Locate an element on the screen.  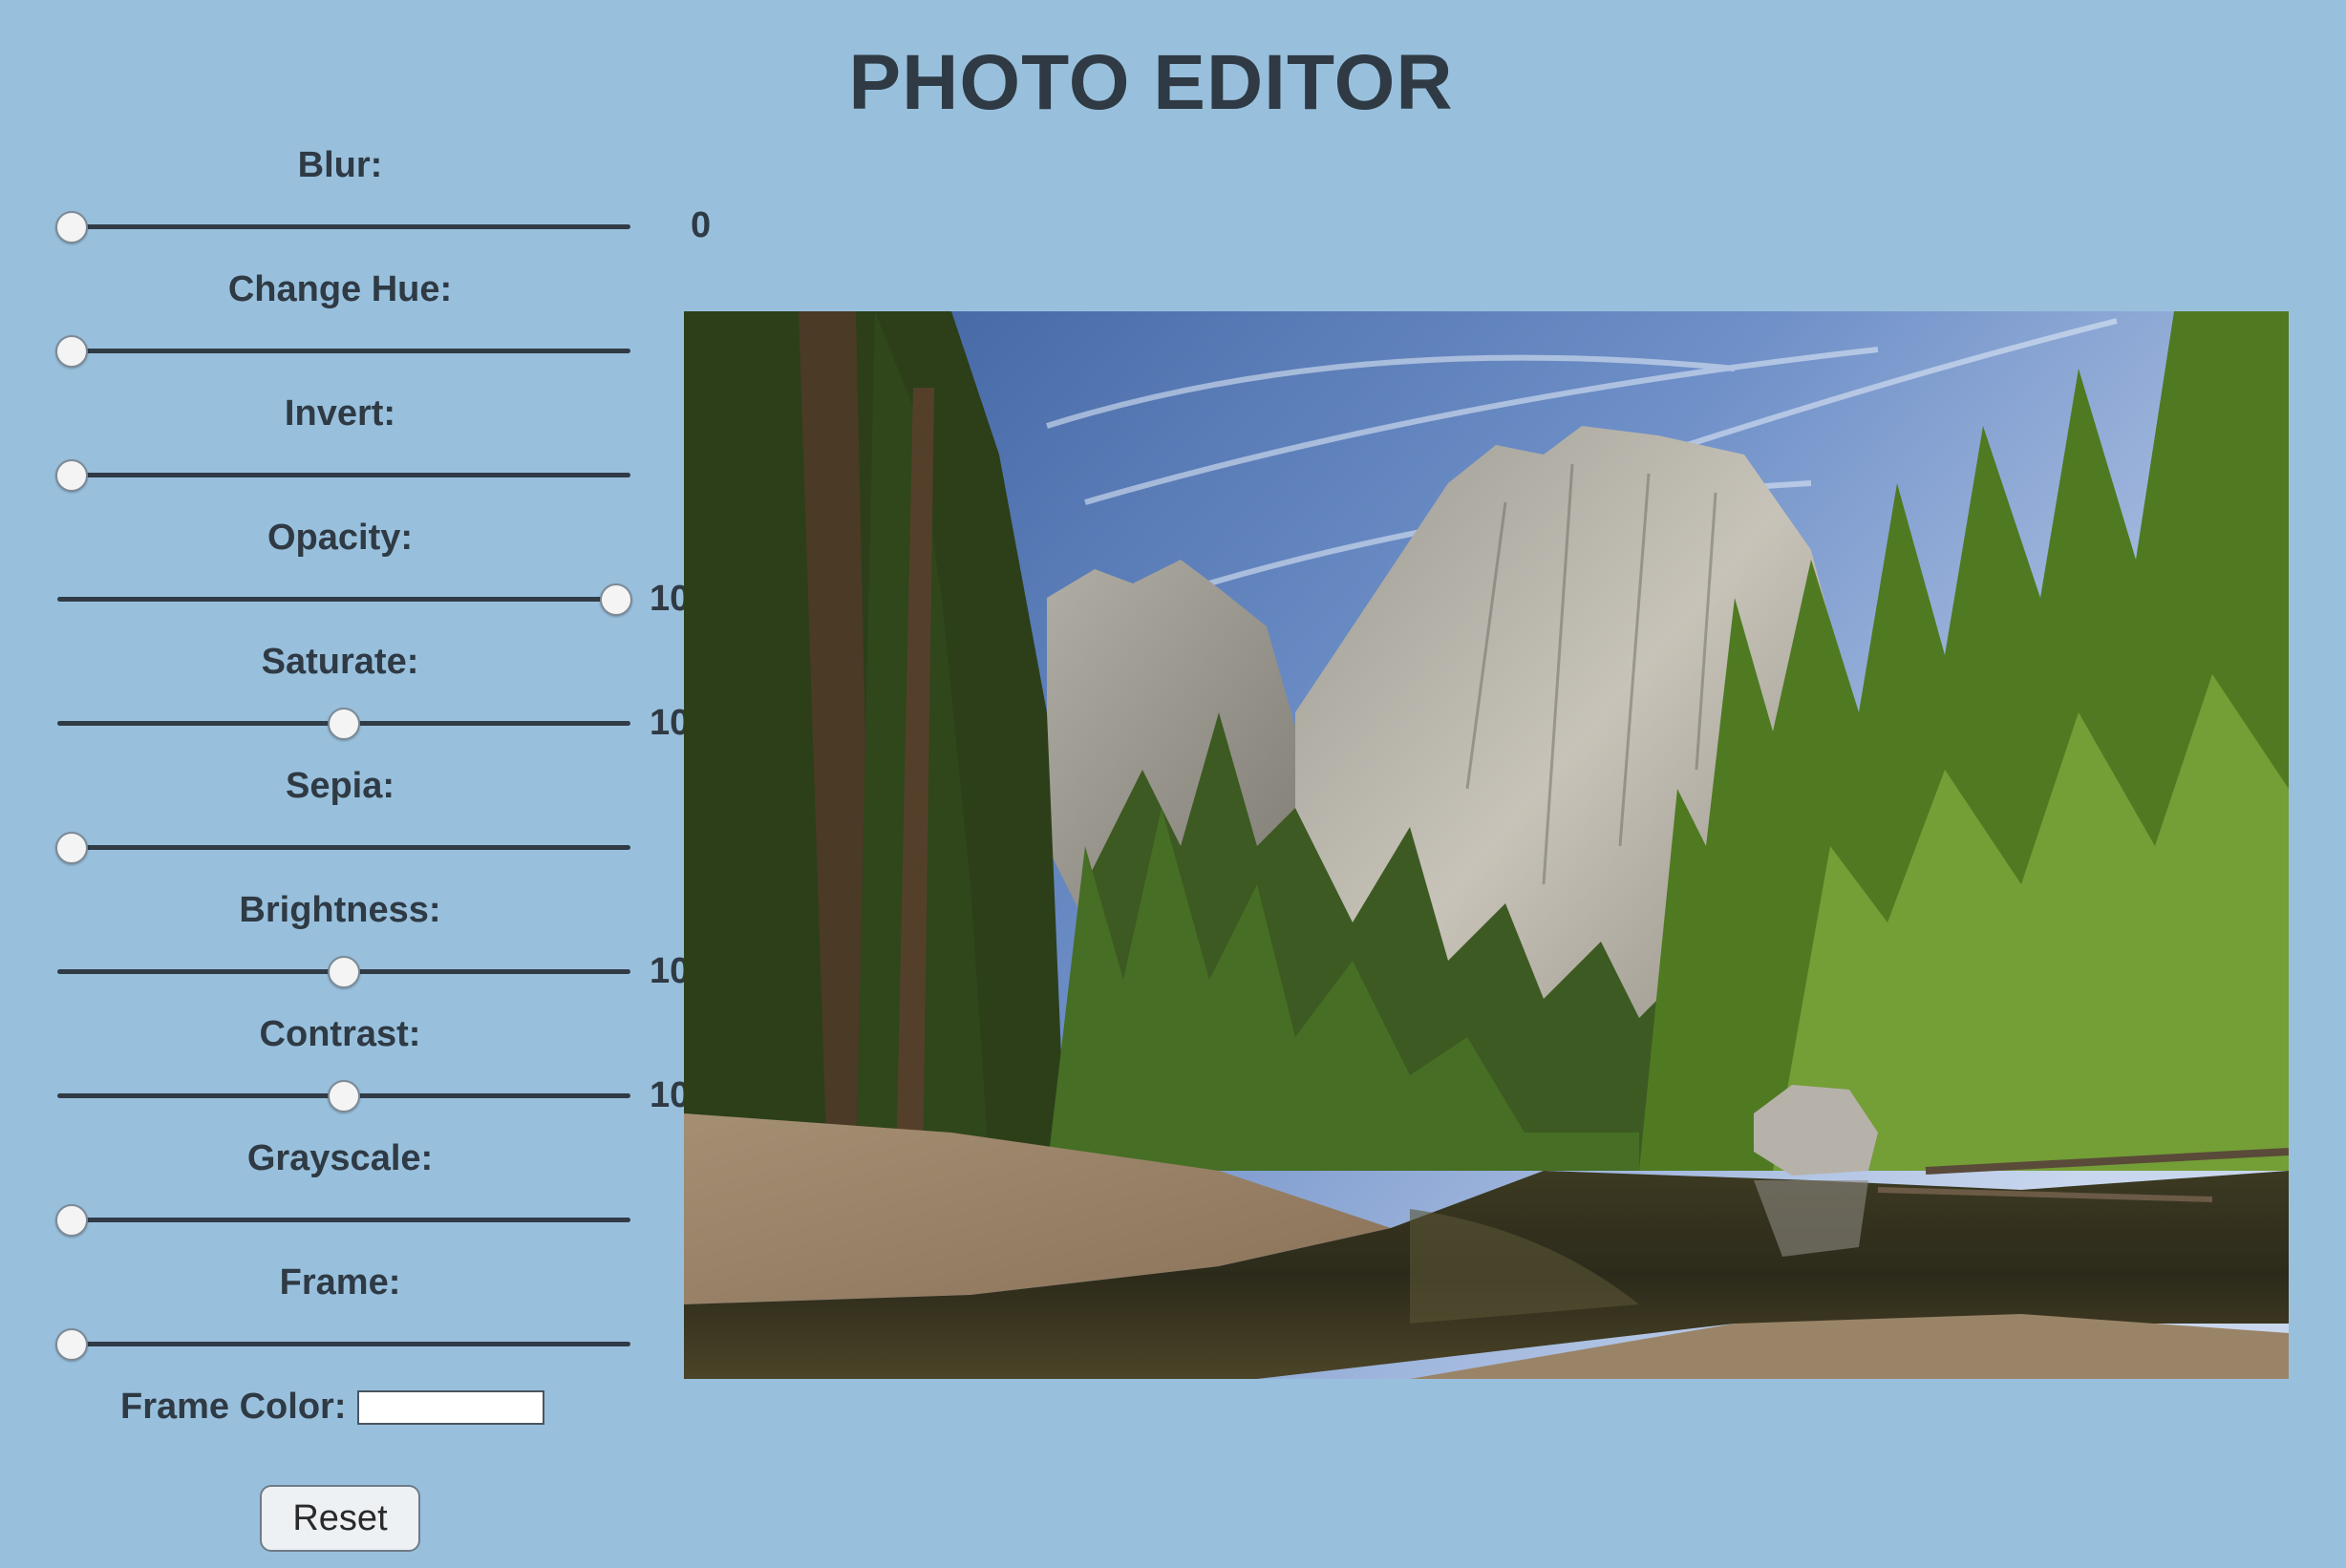
grayscale-slider-track is located at coordinates (344, 1220).